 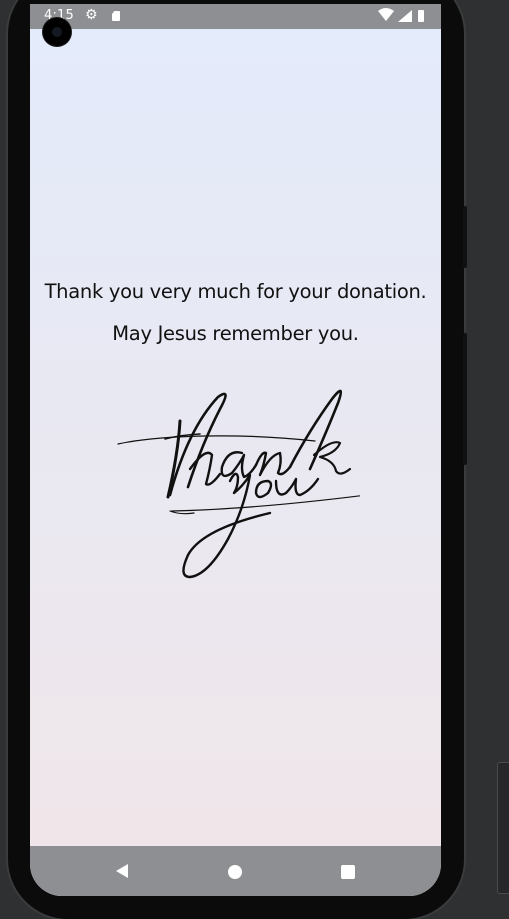 What do you see at coordinates (465, 399) in the screenshot?
I see `volume-button` at bounding box center [465, 399].